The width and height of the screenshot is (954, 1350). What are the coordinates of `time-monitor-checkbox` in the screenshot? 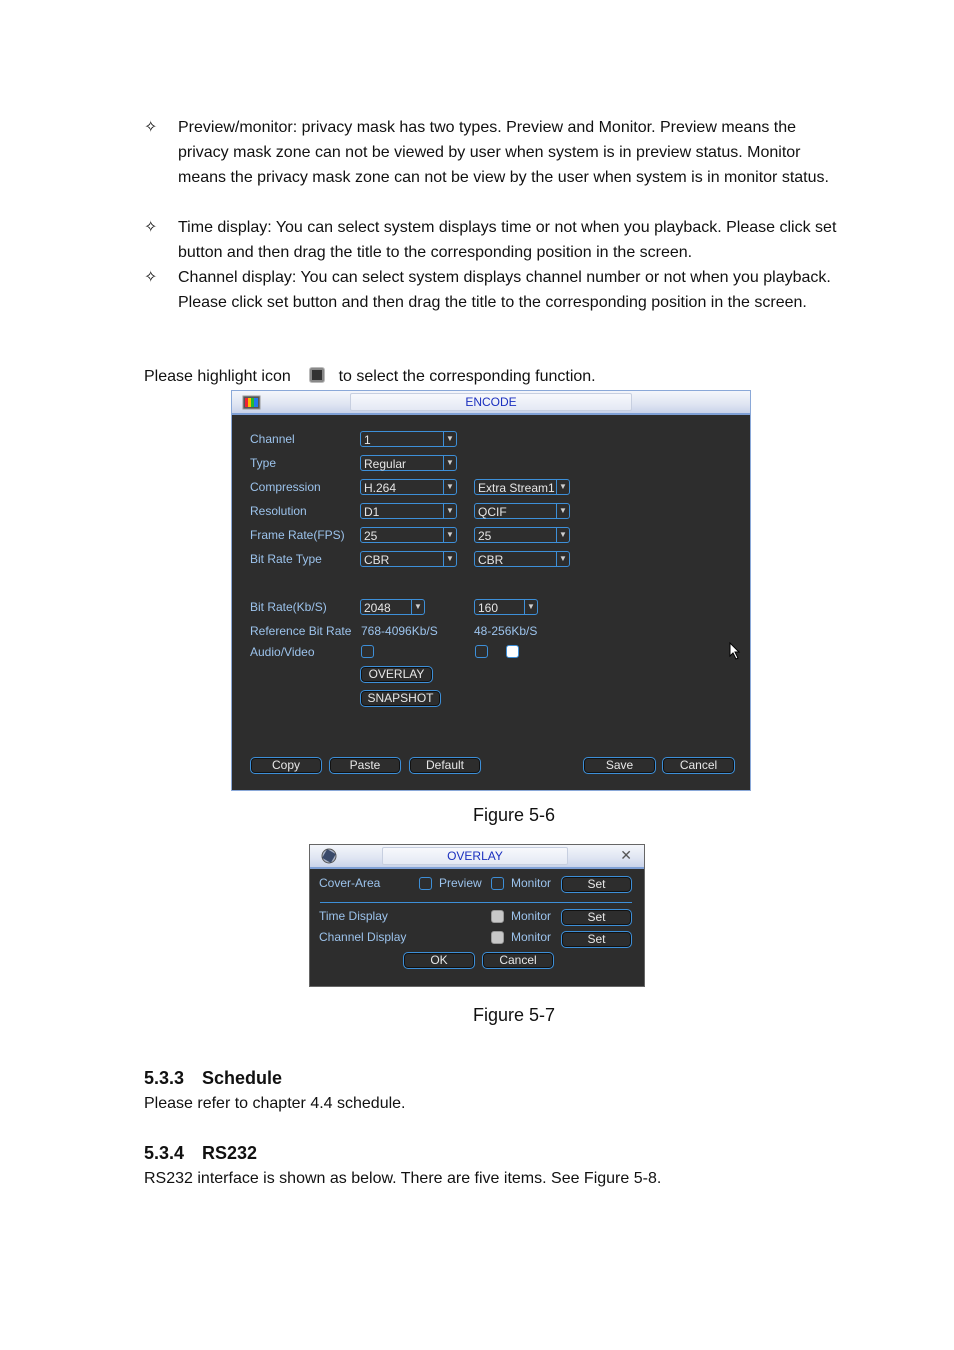 It's located at (497, 916).